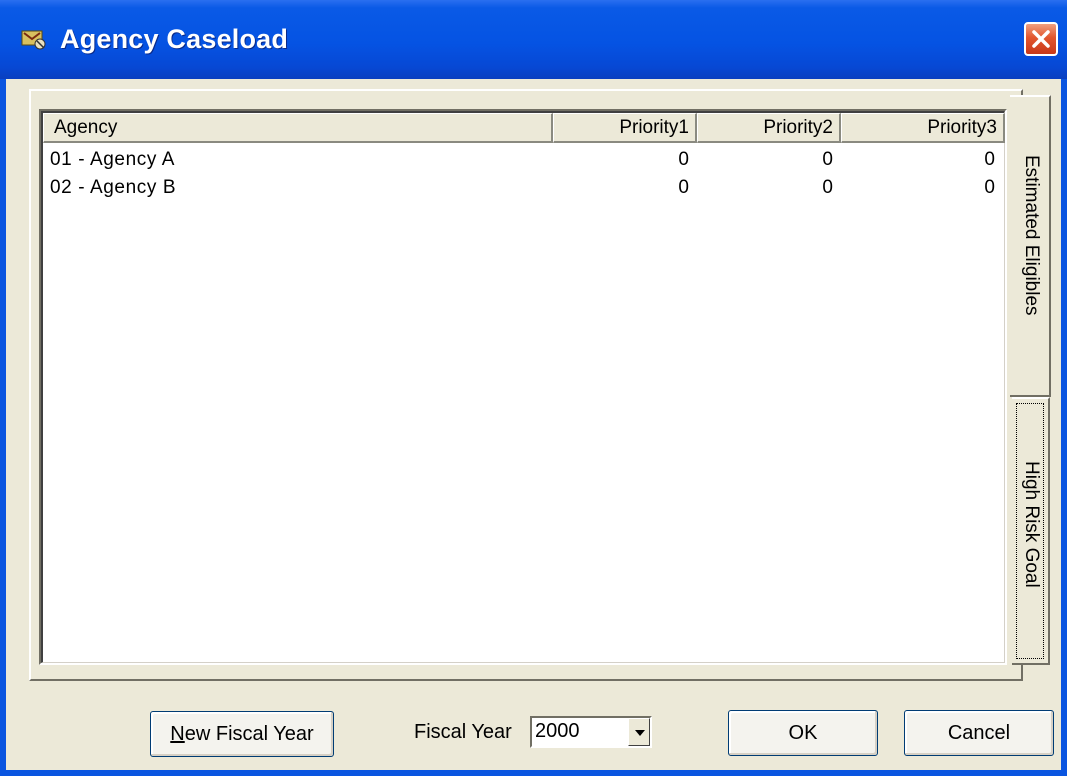 The image size is (1067, 776). Describe the element at coordinates (533, 39) in the screenshot. I see `title-bar: Agency Caseload` at that location.